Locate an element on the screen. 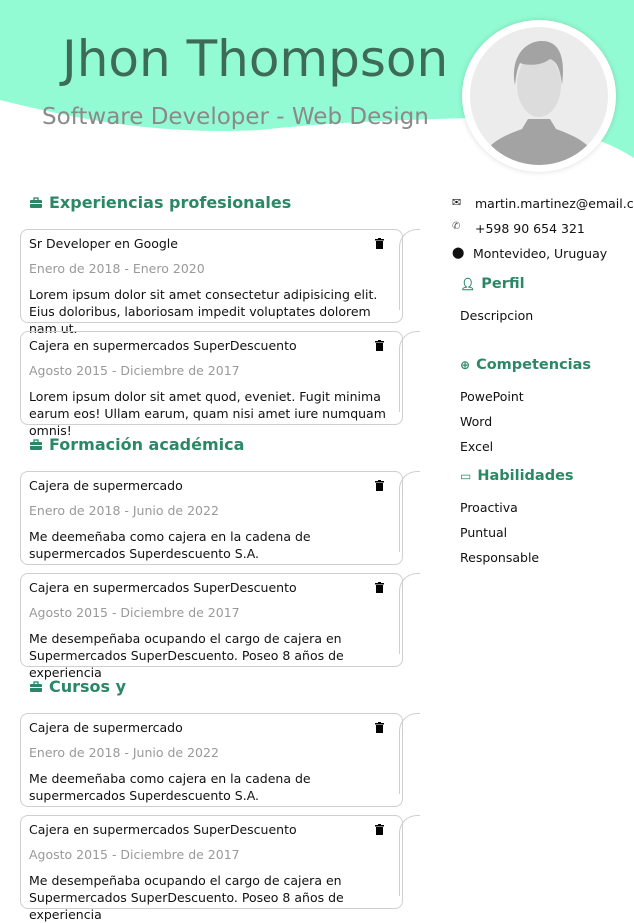 The height and width of the screenshot is (923, 634). competencia-item: Word is located at coordinates (476, 421).